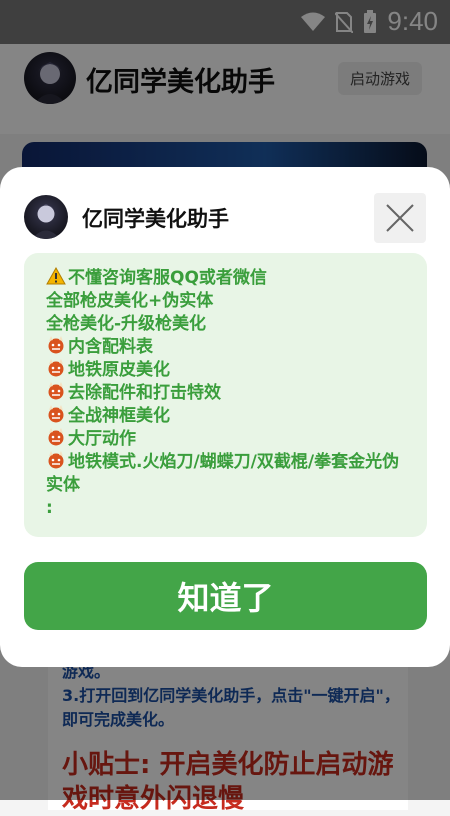 This screenshot has width=450, height=816. Describe the element at coordinates (130, 301) in the screenshot. I see `notice-line-text: 全部枪皮美化+伪实体` at that location.